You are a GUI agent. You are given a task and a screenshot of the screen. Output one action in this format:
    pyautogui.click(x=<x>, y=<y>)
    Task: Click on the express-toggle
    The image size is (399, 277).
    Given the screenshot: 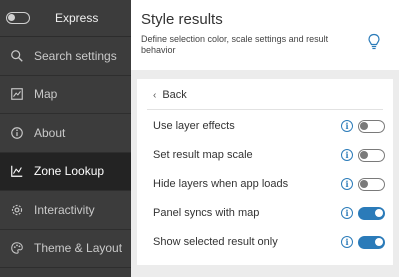 What is the action you would take?
    pyautogui.click(x=18, y=18)
    